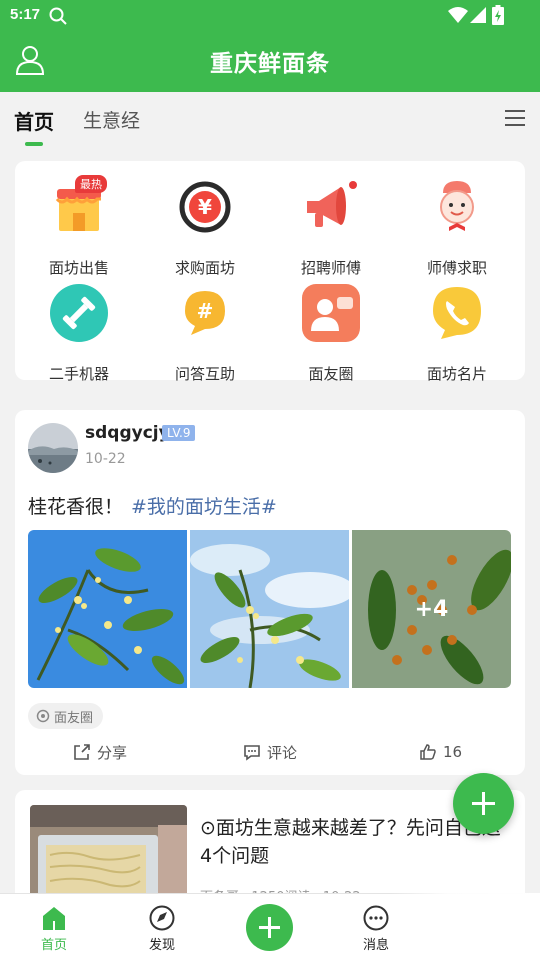 The image size is (540, 960). What do you see at coordinates (331, 374) in the screenshot?
I see `category-label: 面友圈` at bounding box center [331, 374].